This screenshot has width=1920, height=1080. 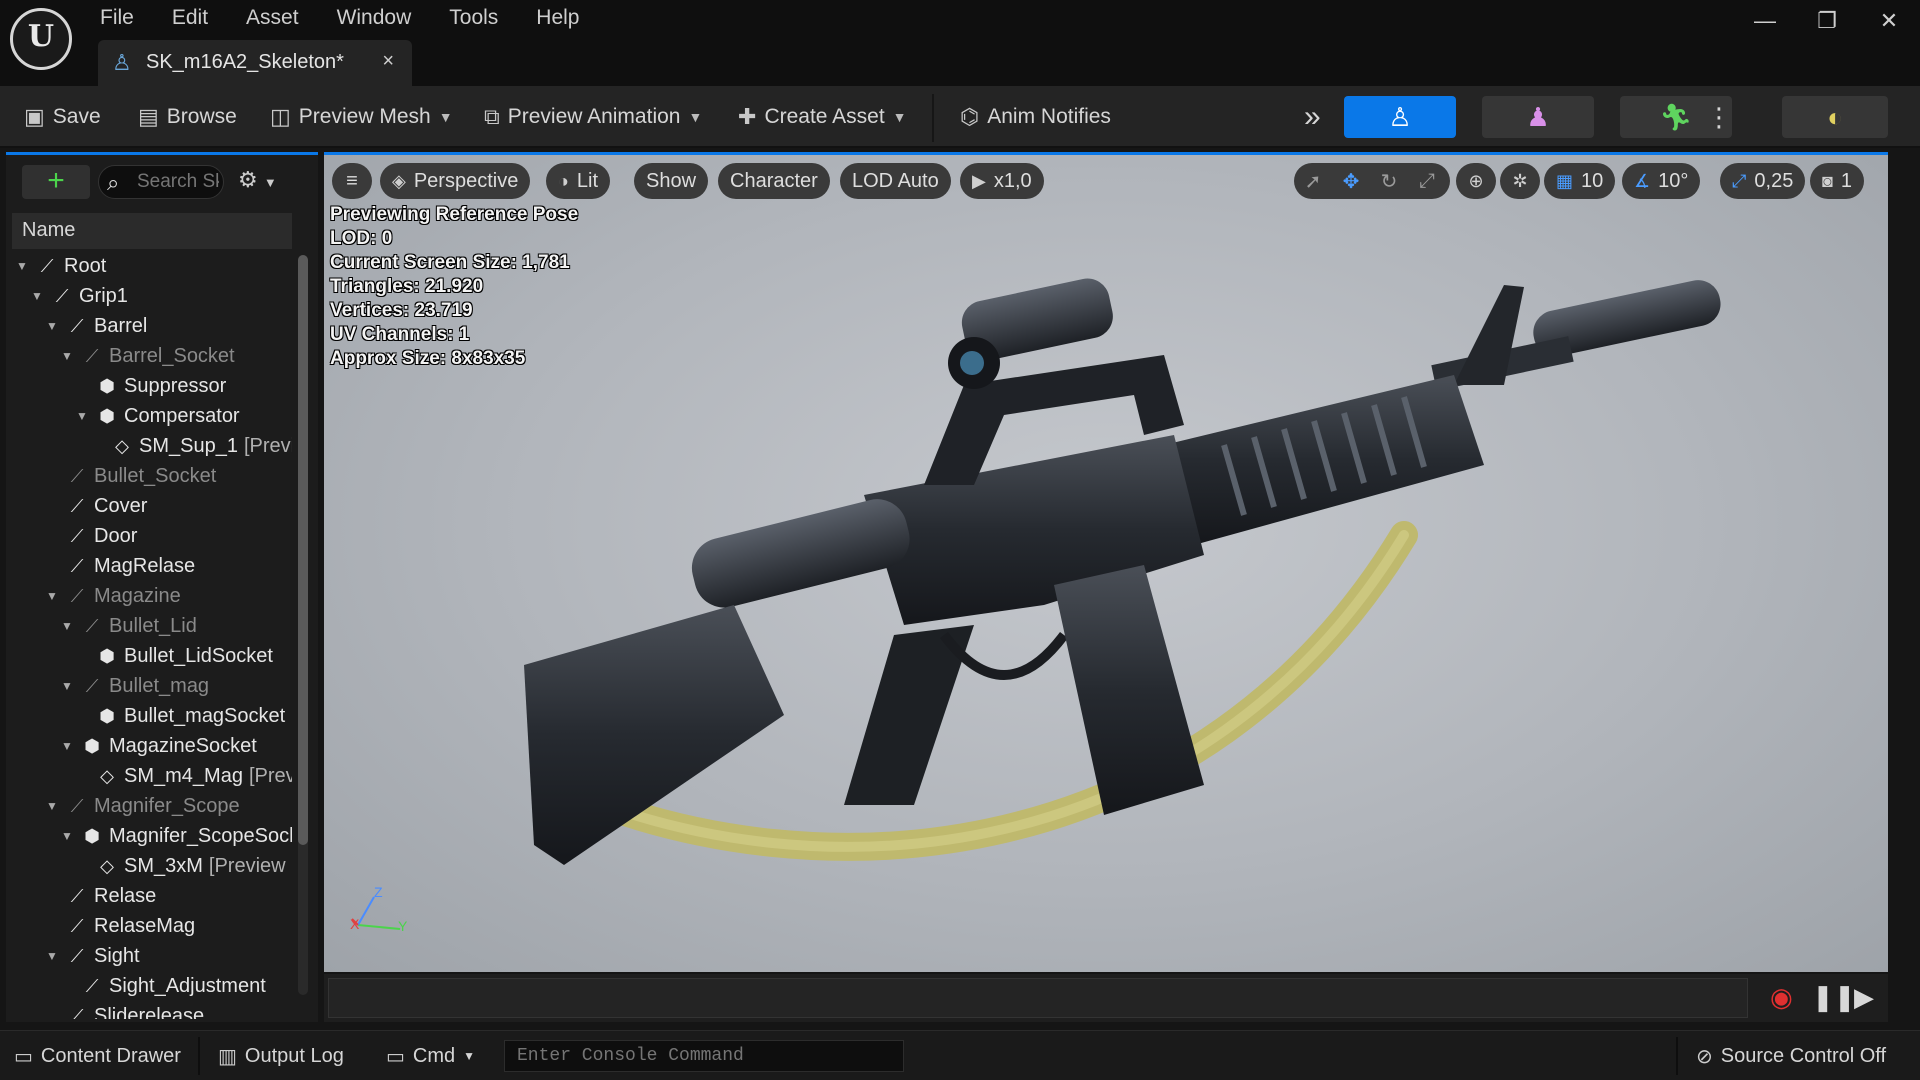 I want to click on mode-options-button: ⋮, so click(x=1719, y=117).